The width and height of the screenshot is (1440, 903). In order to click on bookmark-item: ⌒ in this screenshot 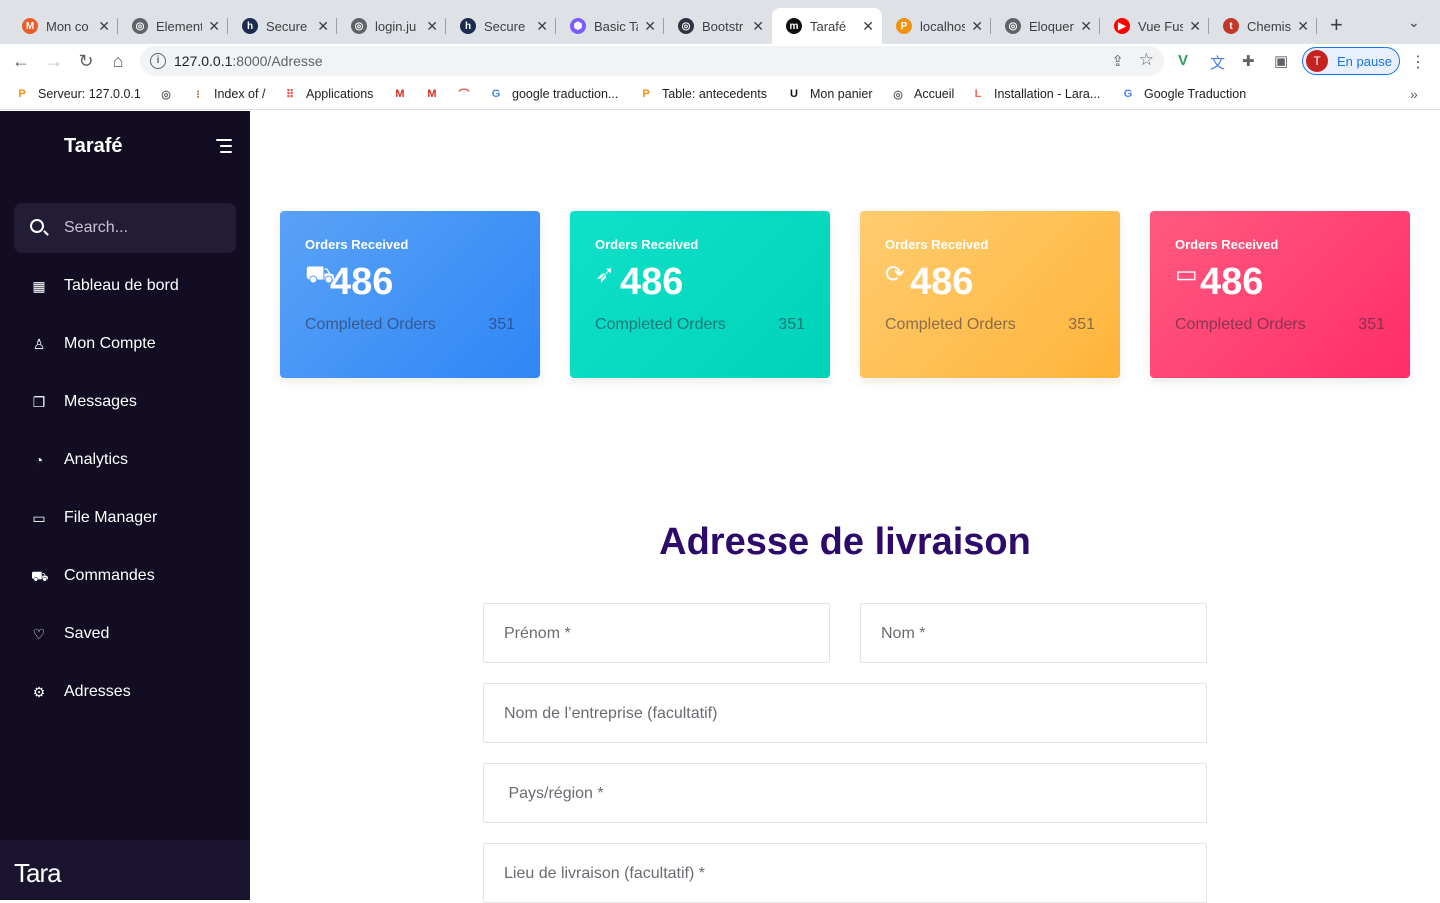, I will do `click(468, 94)`.